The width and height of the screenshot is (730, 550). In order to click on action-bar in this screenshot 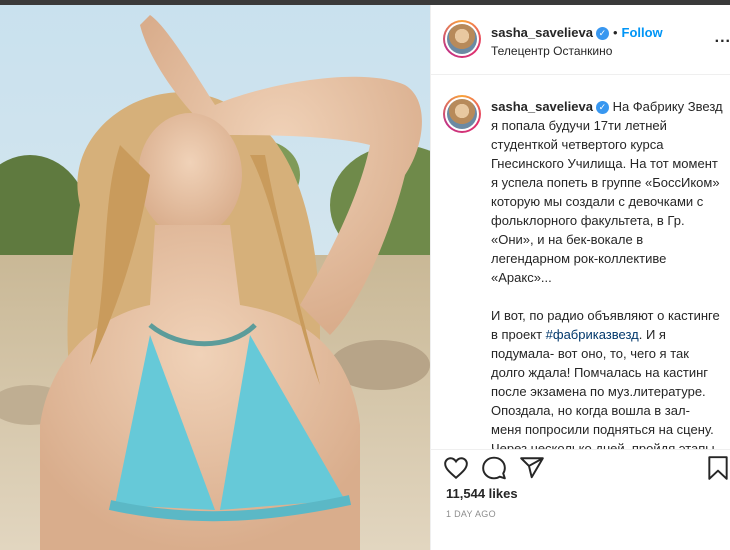, I will do `click(586, 469)`.